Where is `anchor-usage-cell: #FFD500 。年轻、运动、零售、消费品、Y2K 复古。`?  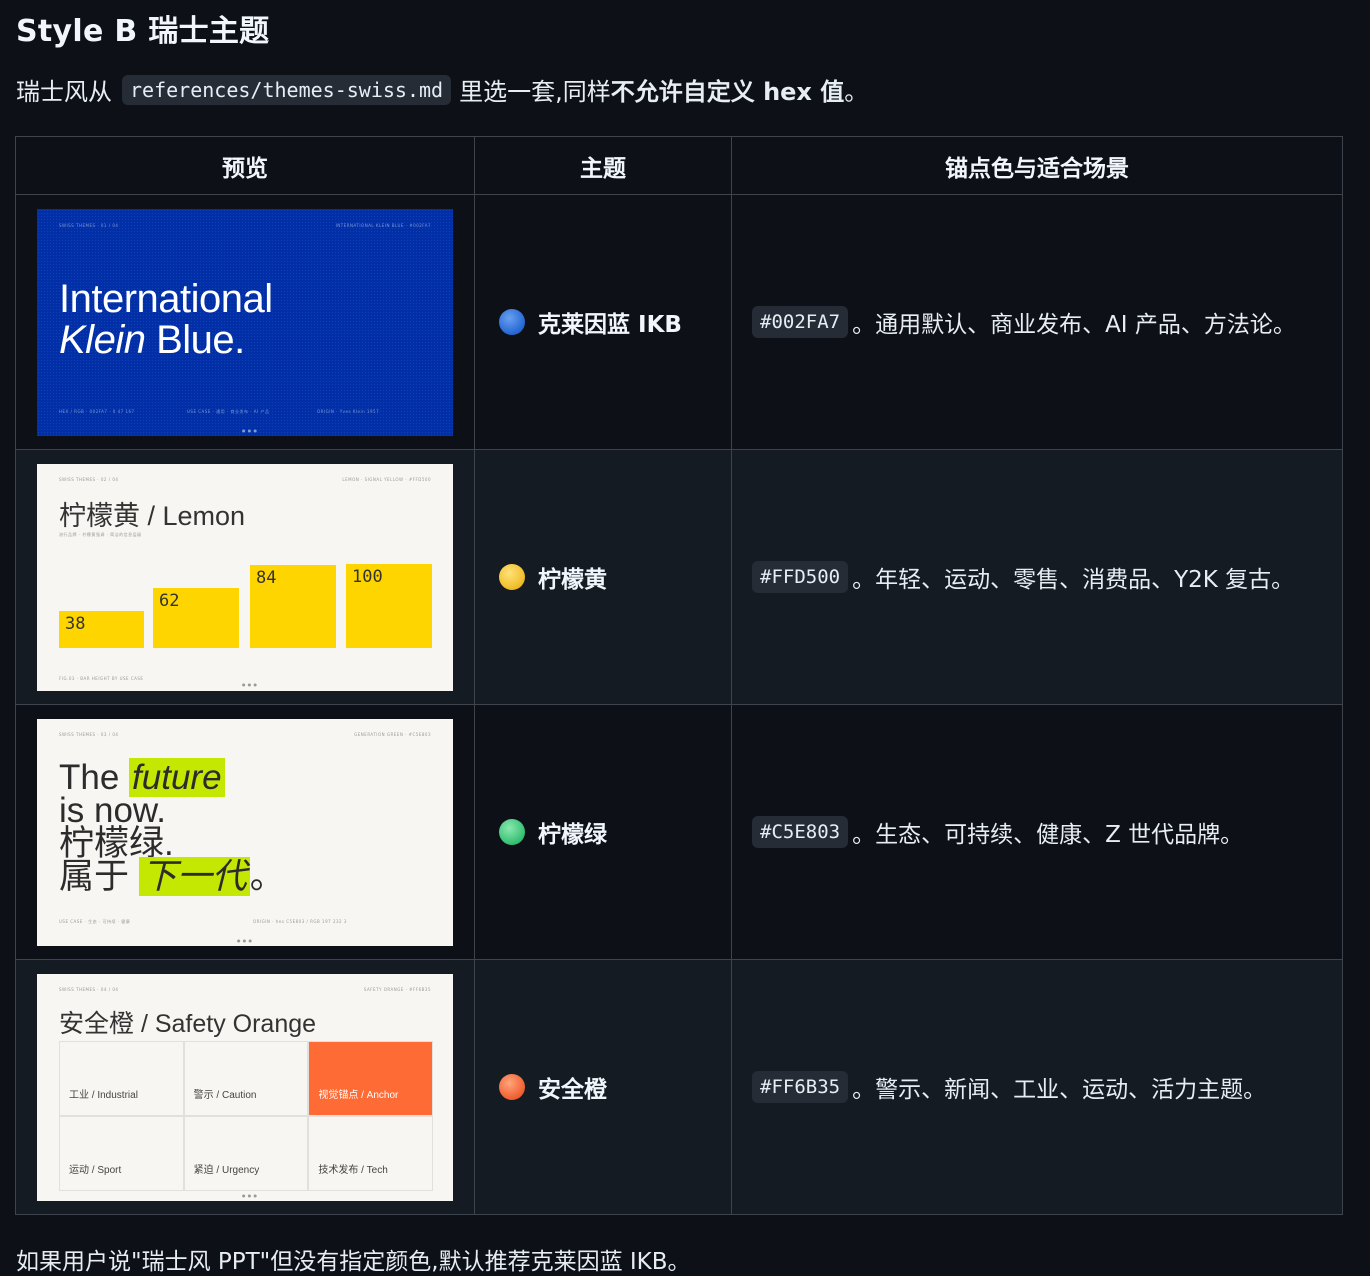
anchor-usage-cell: #FFD500 。年轻、运动、零售、消费品、Y2K 复古。 is located at coordinates (1037, 577).